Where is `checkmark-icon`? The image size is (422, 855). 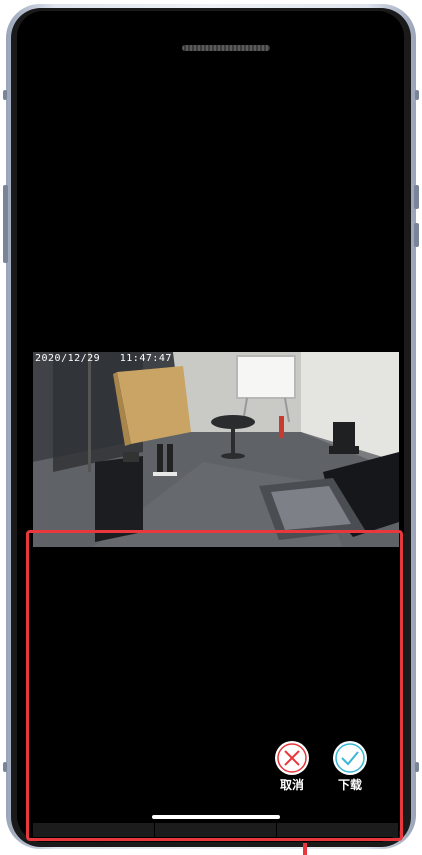 checkmark-icon is located at coordinates (350, 758).